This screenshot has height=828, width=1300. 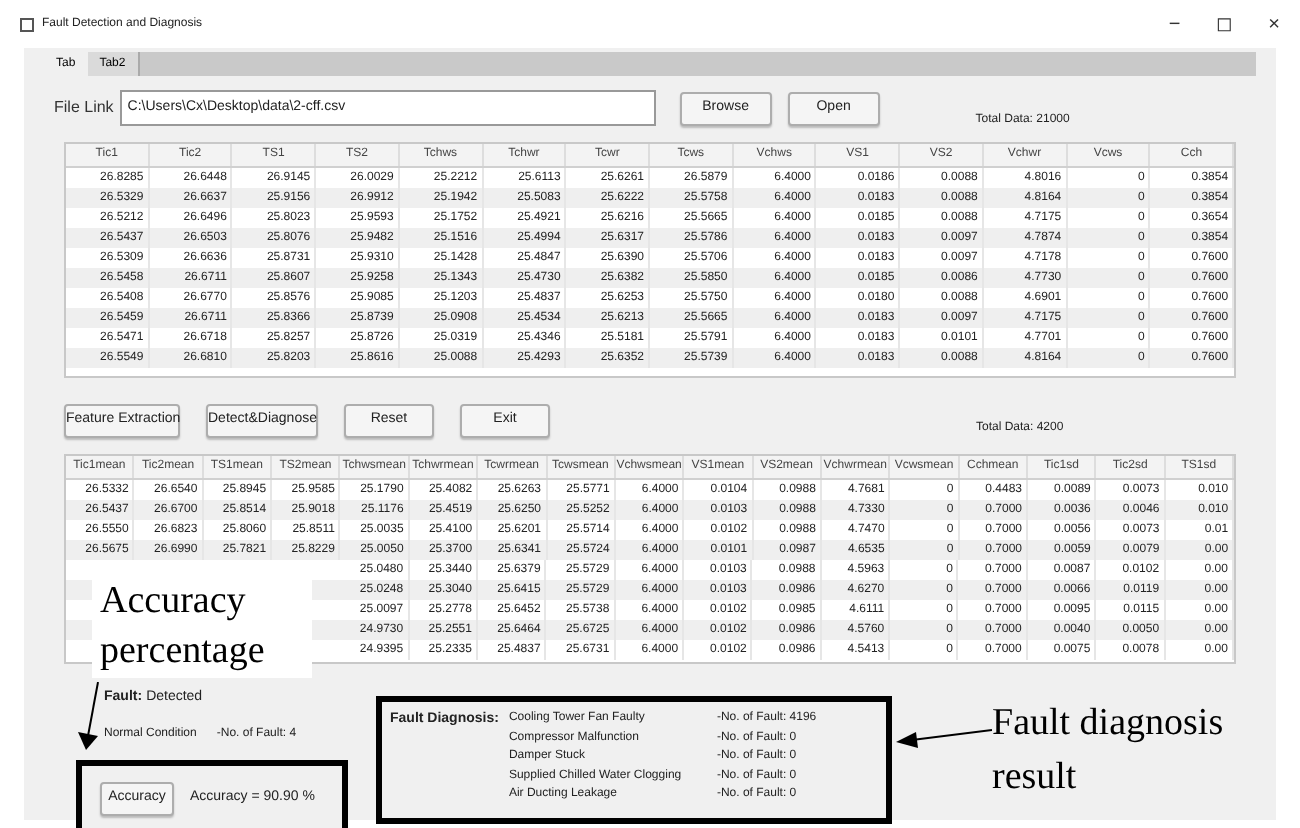 I want to click on app-icon, so click(x=27, y=24).